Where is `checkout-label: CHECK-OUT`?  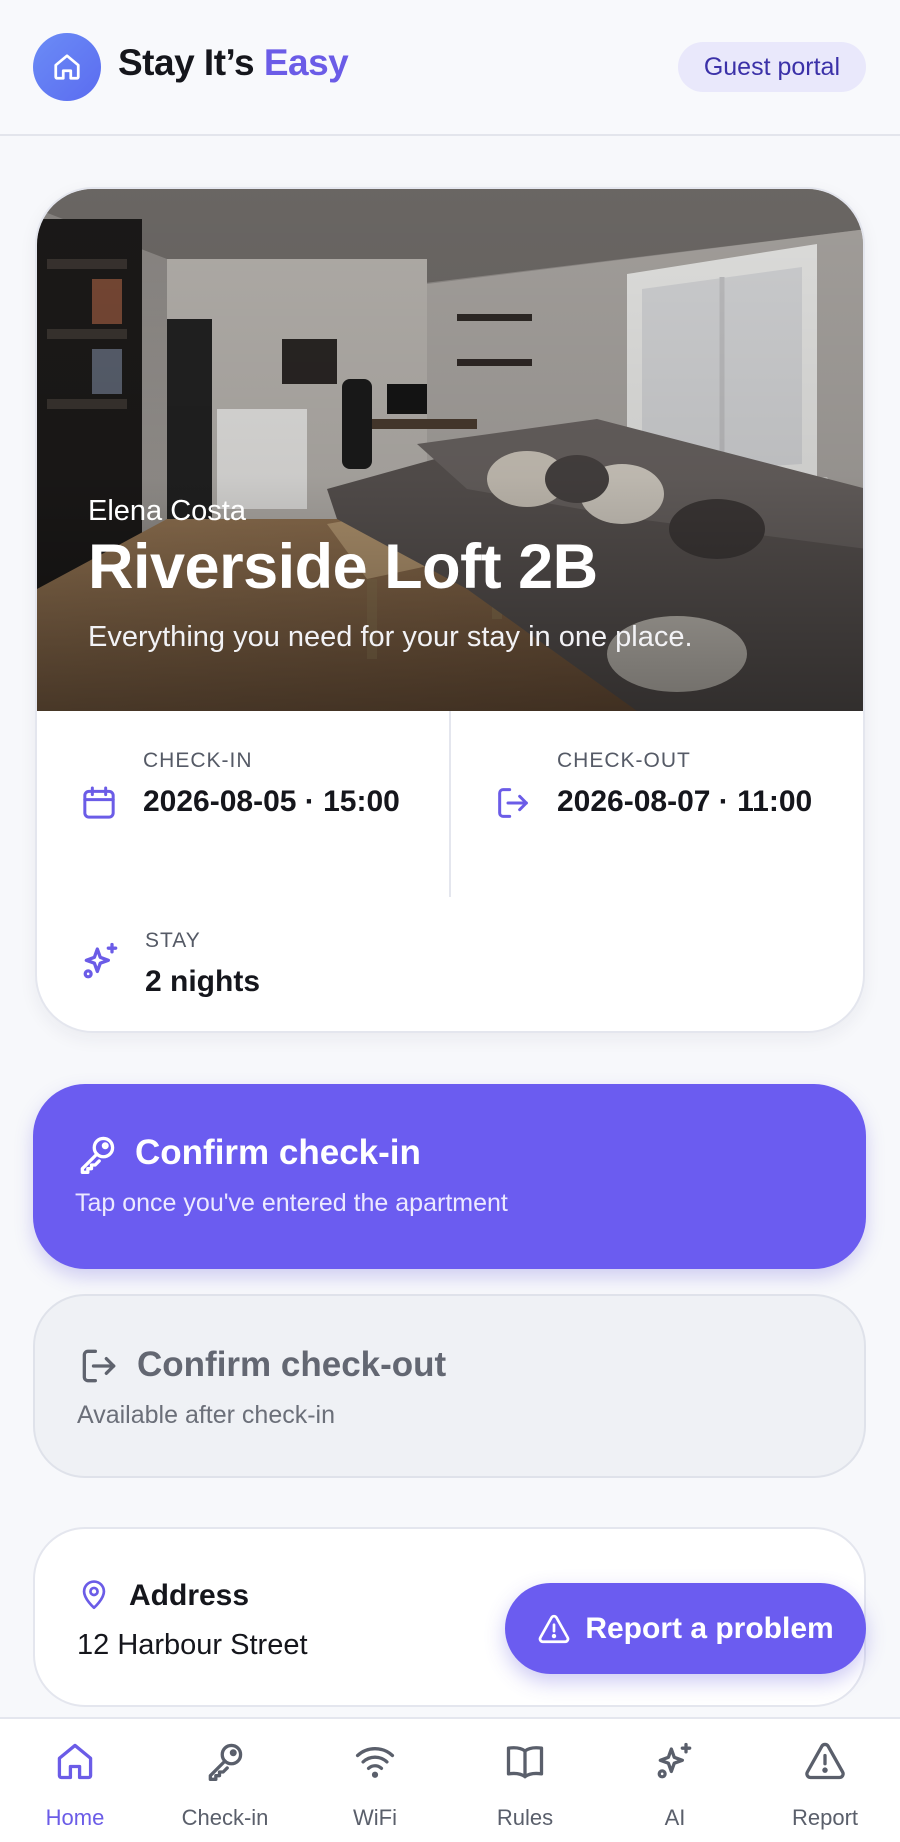 checkout-label: CHECK-OUT is located at coordinates (624, 760).